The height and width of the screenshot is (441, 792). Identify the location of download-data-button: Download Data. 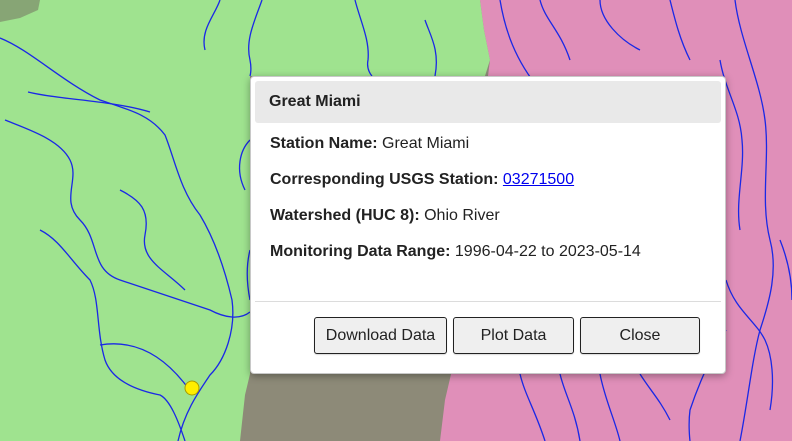
(380, 335).